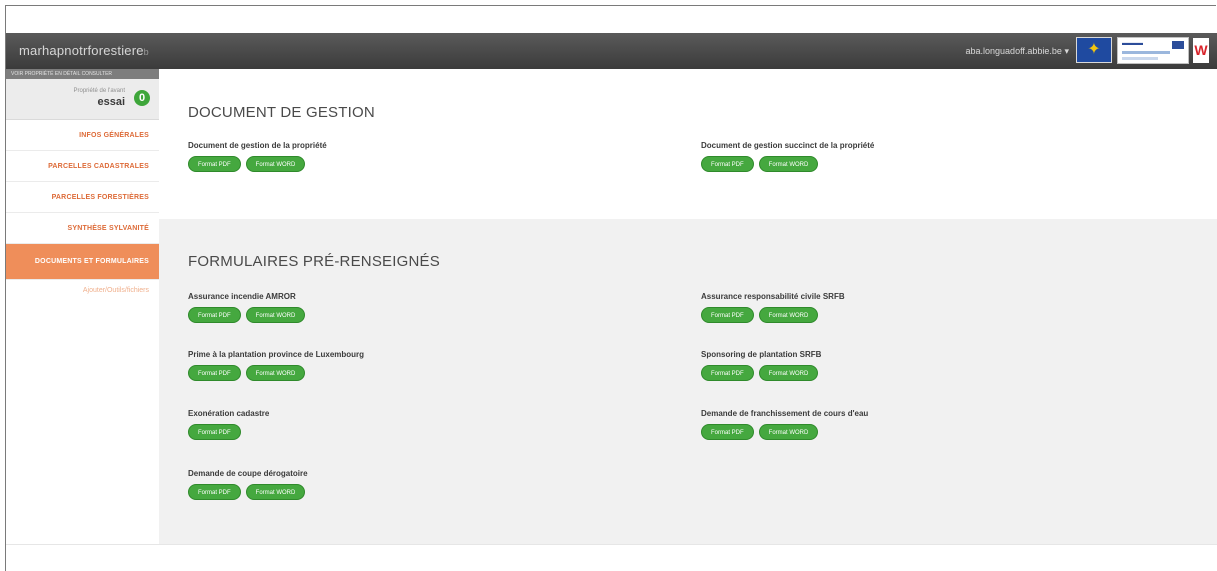  I want to click on section-title: FORMULAIRES PRÉ-RENSEIGNÉS, so click(314, 261).